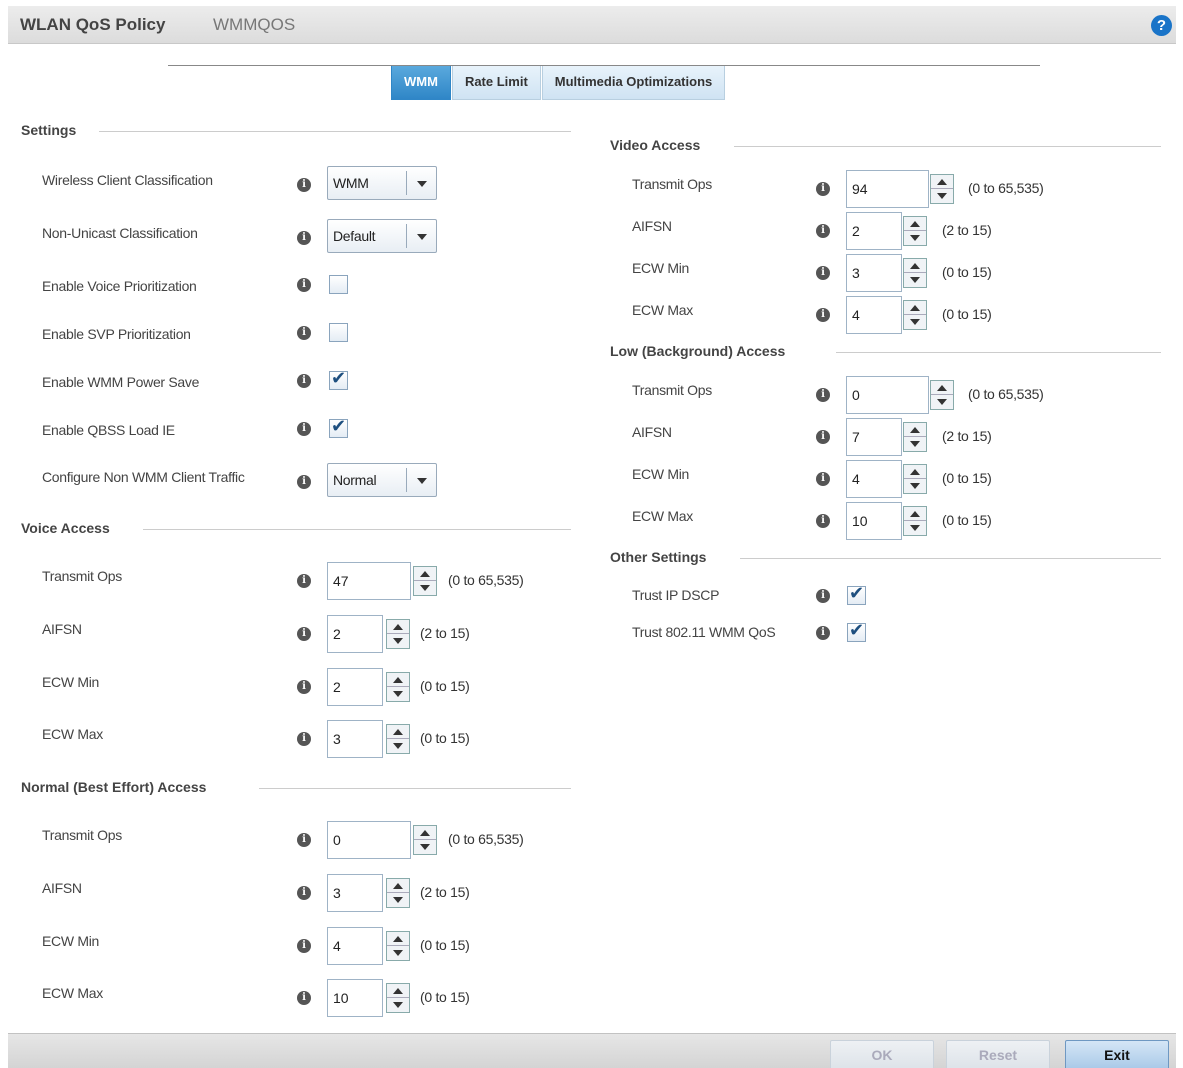 The height and width of the screenshot is (1068, 1183). What do you see at coordinates (338, 427) in the screenshot?
I see `enable-qbss-load-ie-checkbox` at bounding box center [338, 427].